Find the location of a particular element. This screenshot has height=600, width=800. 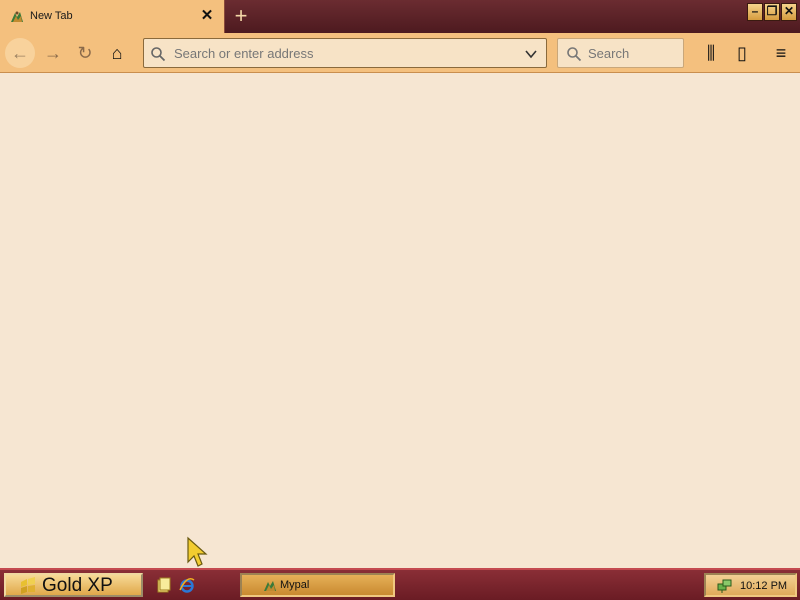

internet-explorer-icon is located at coordinates (187, 585).